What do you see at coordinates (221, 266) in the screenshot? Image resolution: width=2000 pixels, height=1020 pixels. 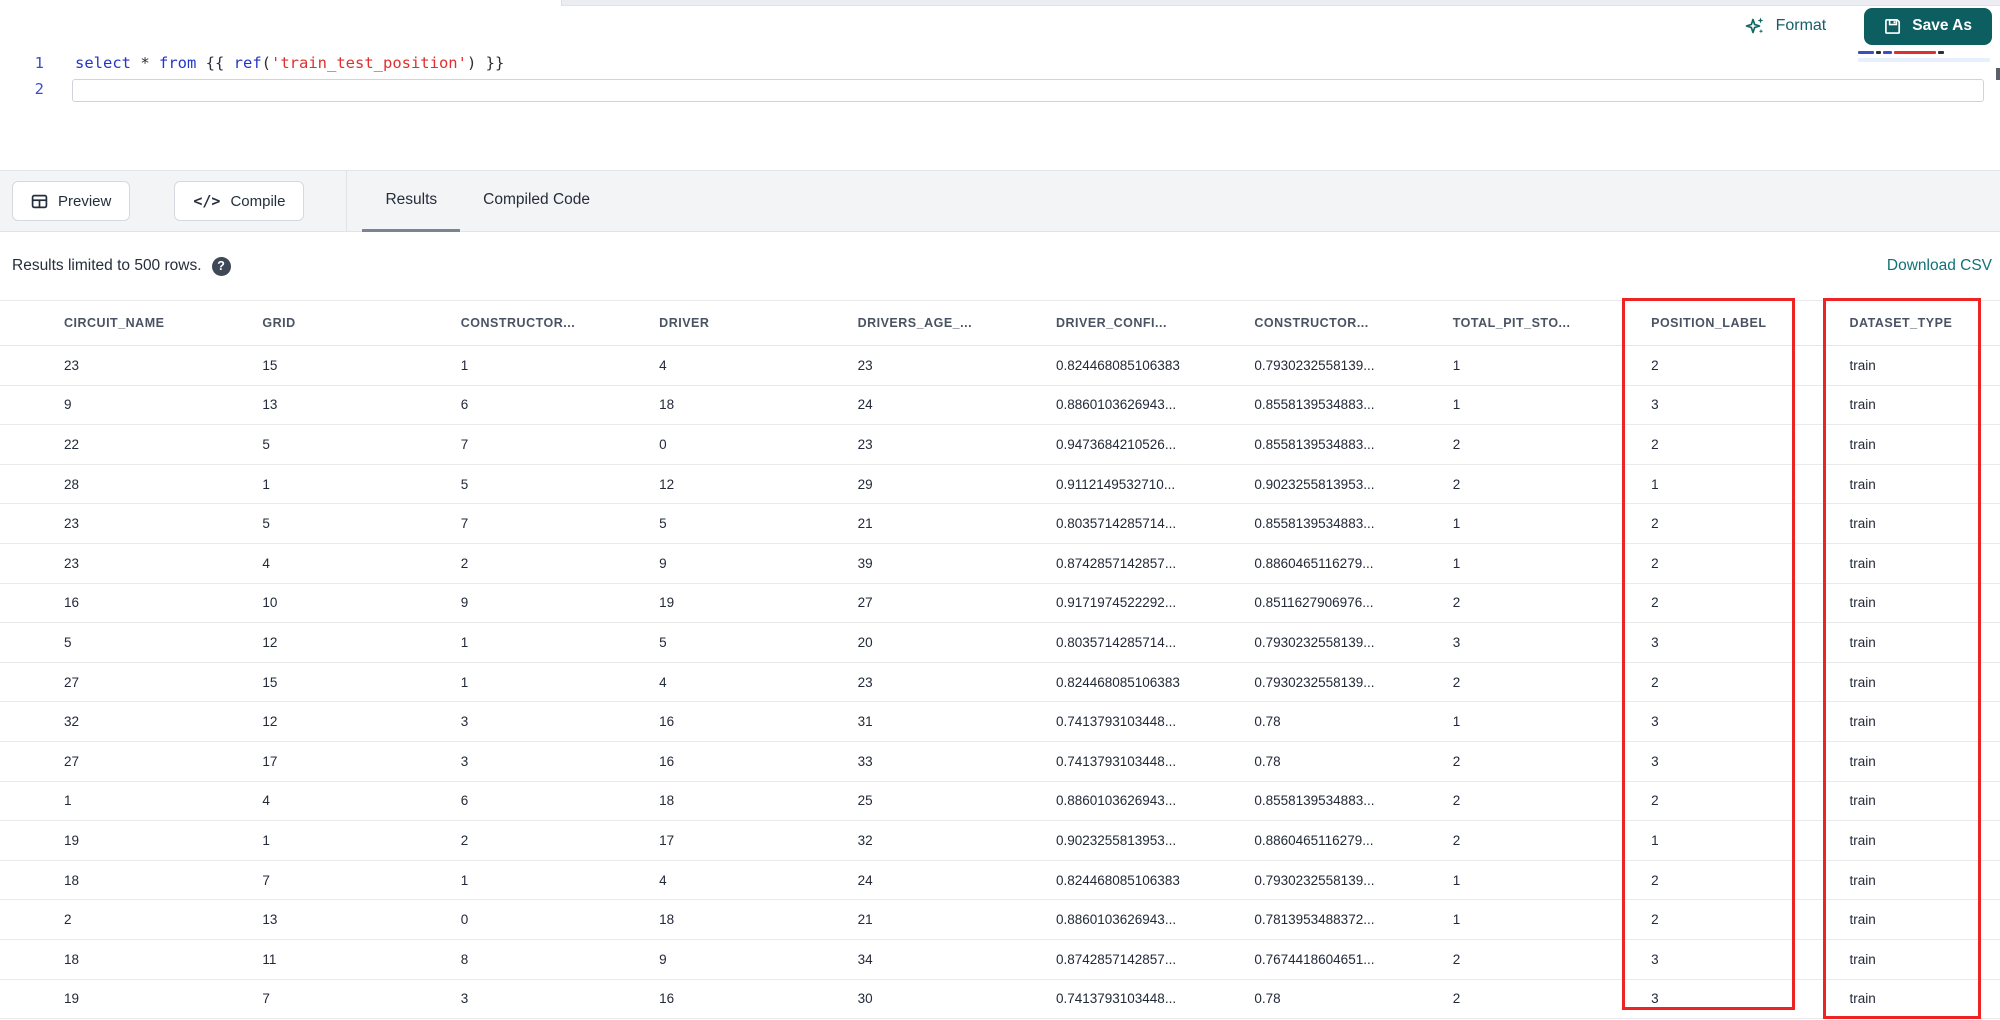 I see `help-icon: ?` at bounding box center [221, 266].